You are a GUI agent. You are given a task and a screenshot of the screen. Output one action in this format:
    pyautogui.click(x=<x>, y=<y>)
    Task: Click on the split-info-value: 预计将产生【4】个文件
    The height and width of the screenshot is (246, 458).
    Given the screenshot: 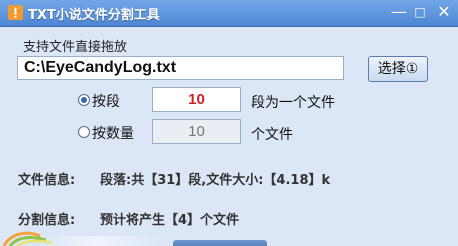 What is the action you would take?
    pyautogui.click(x=170, y=220)
    